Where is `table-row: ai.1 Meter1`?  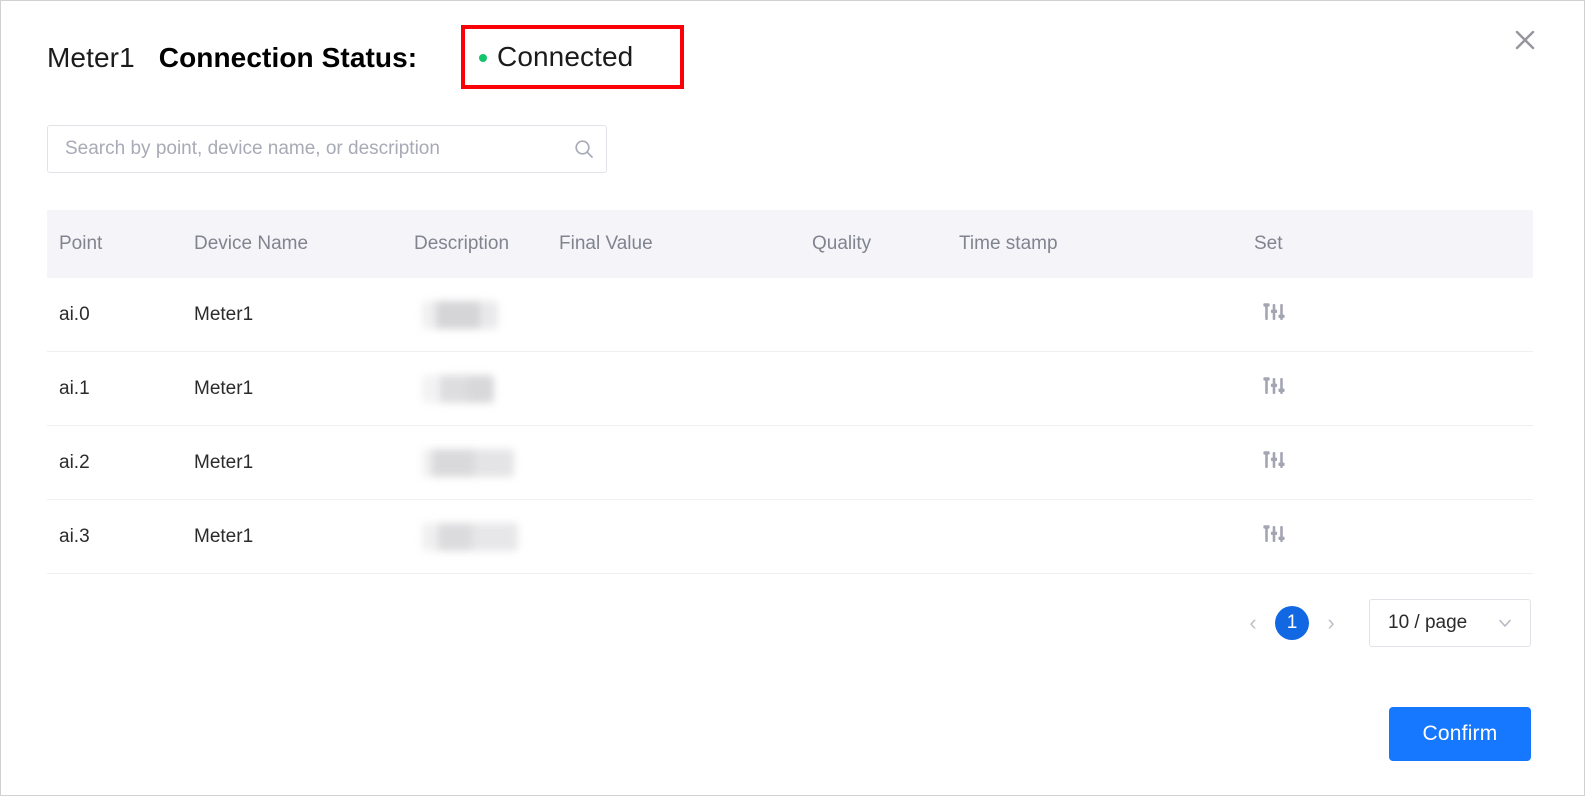 table-row: ai.1 Meter1 is located at coordinates (790, 389).